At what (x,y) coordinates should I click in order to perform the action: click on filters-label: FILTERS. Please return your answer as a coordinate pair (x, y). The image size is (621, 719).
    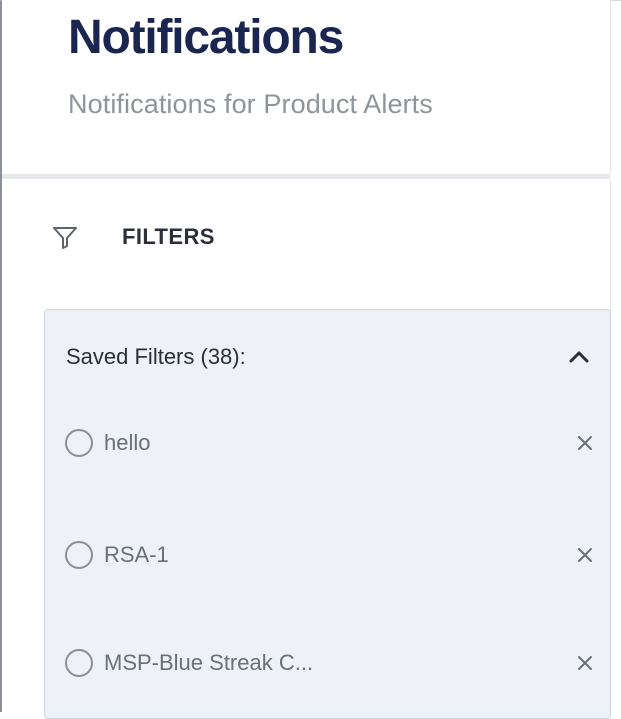
    Looking at the image, I should click on (168, 236).